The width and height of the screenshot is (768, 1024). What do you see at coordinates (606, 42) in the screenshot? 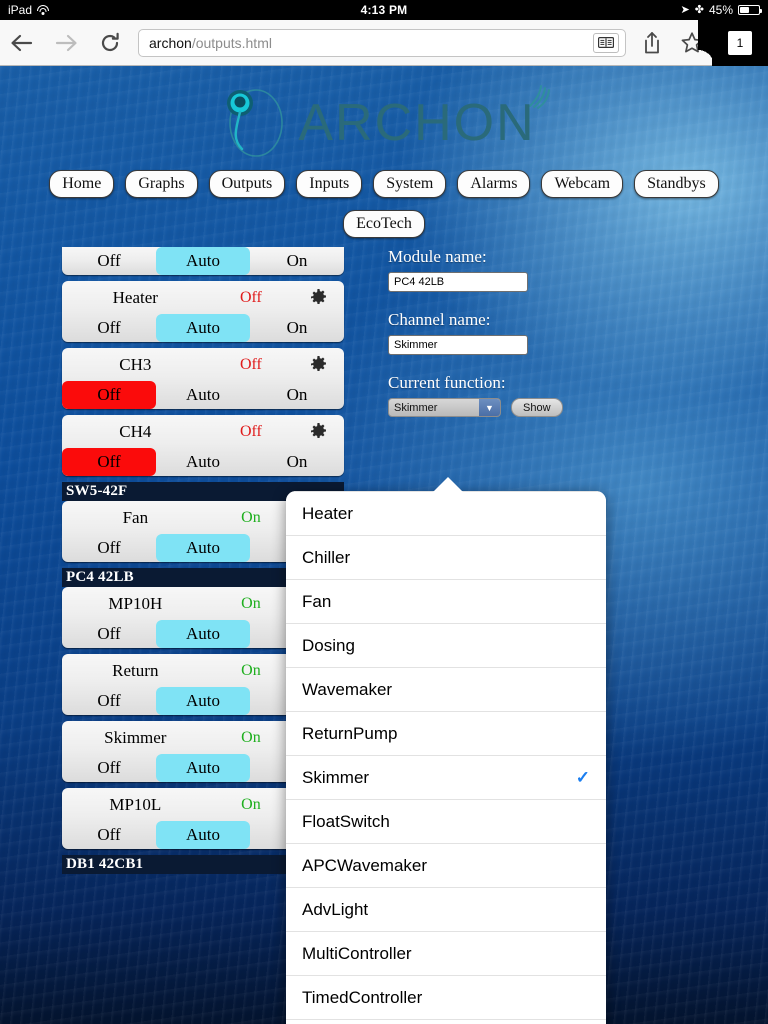
I see `reader-view-icon` at bounding box center [606, 42].